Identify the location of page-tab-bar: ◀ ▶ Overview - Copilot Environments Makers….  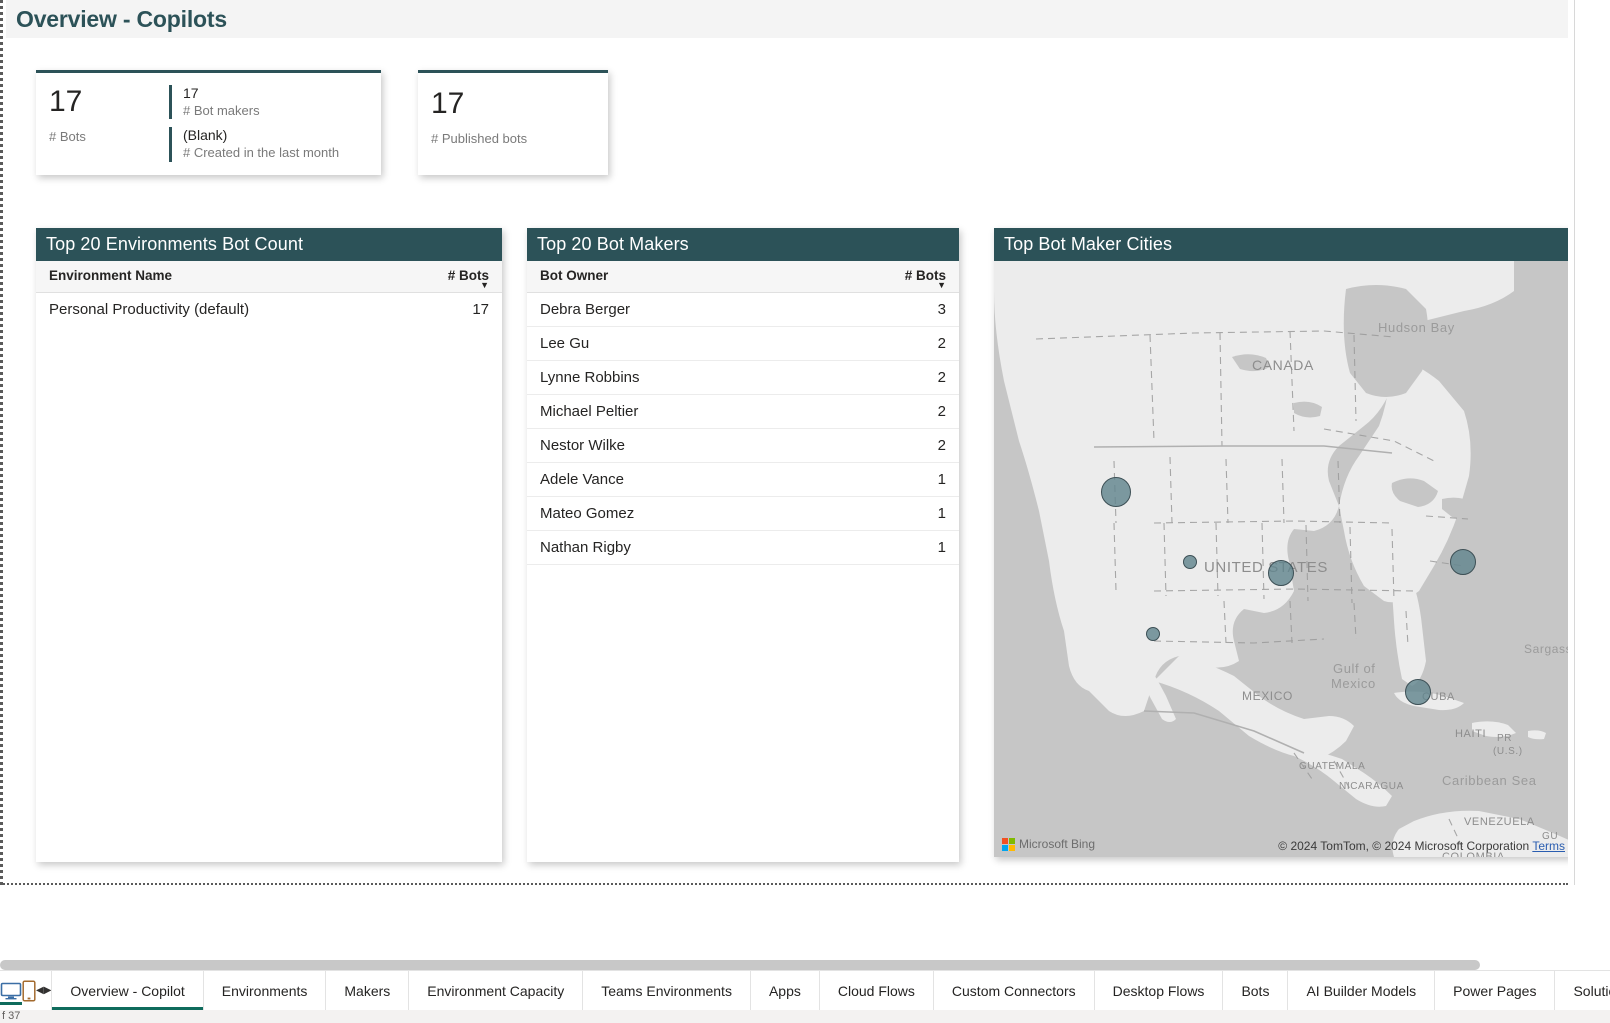
(805, 990).